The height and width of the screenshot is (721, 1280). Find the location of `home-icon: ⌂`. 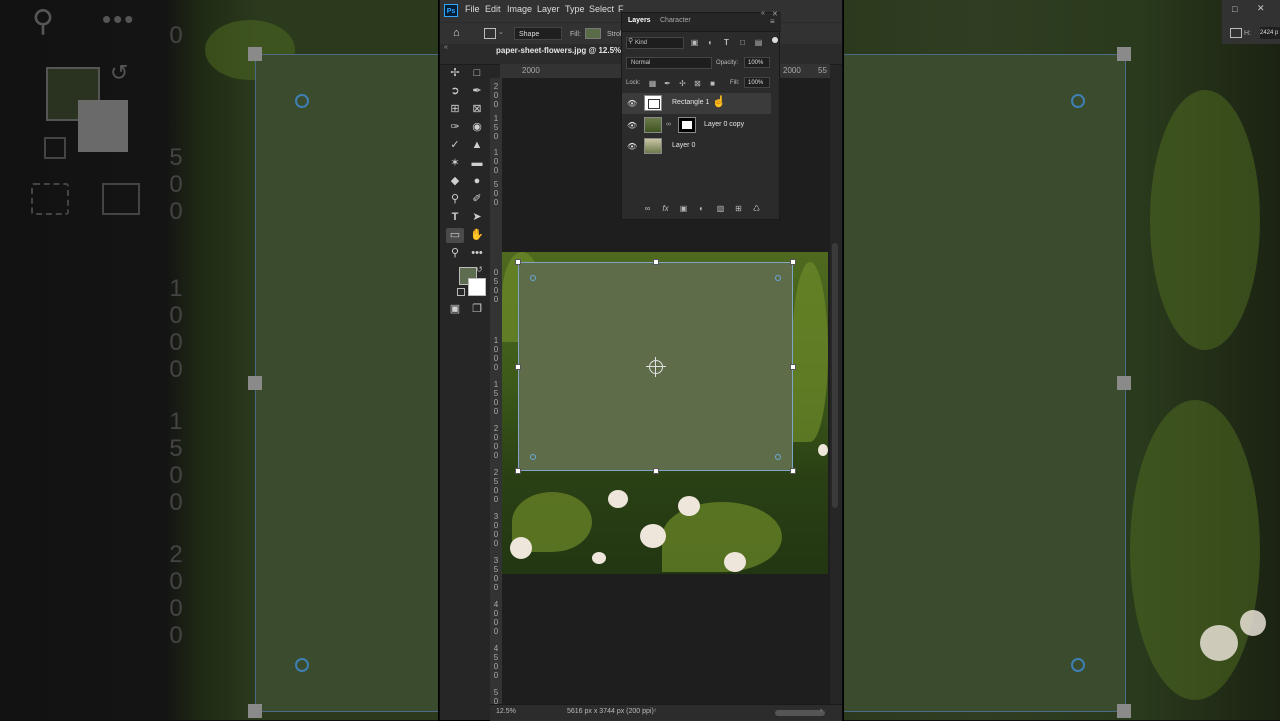

home-icon: ⌂ is located at coordinates (456, 33).